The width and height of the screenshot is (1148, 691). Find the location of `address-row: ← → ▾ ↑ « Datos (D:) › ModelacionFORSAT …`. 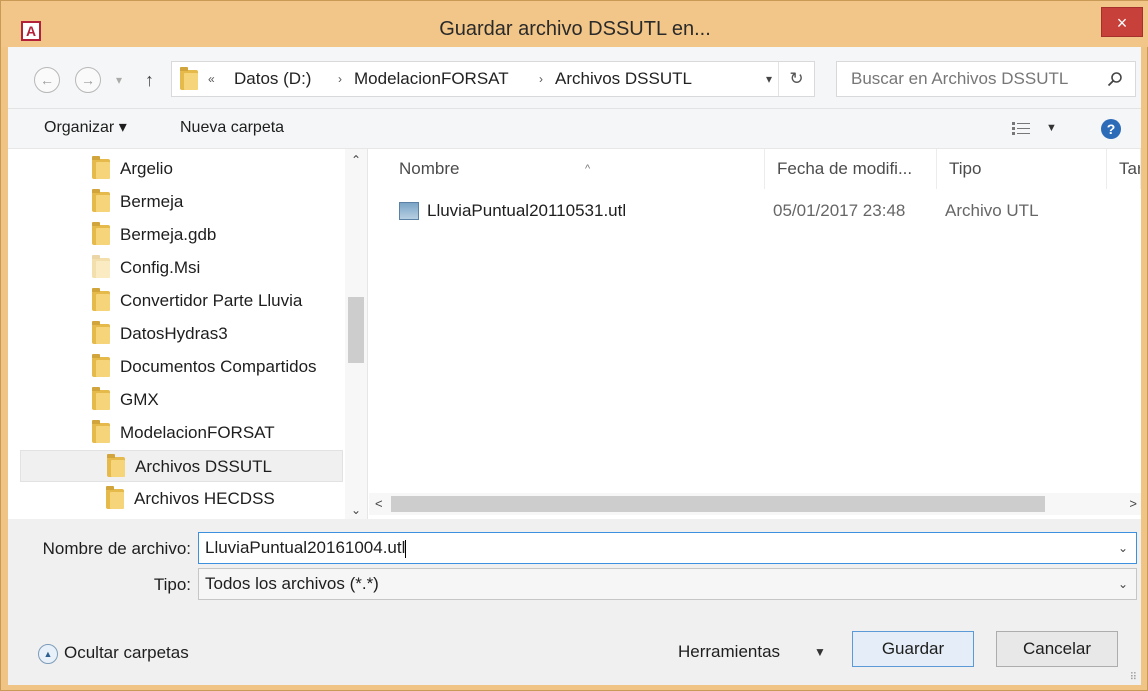

address-row: ← → ▾ ↑ « Datos (D:) › ModelacionFORSAT … is located at coordinates (574, 78).